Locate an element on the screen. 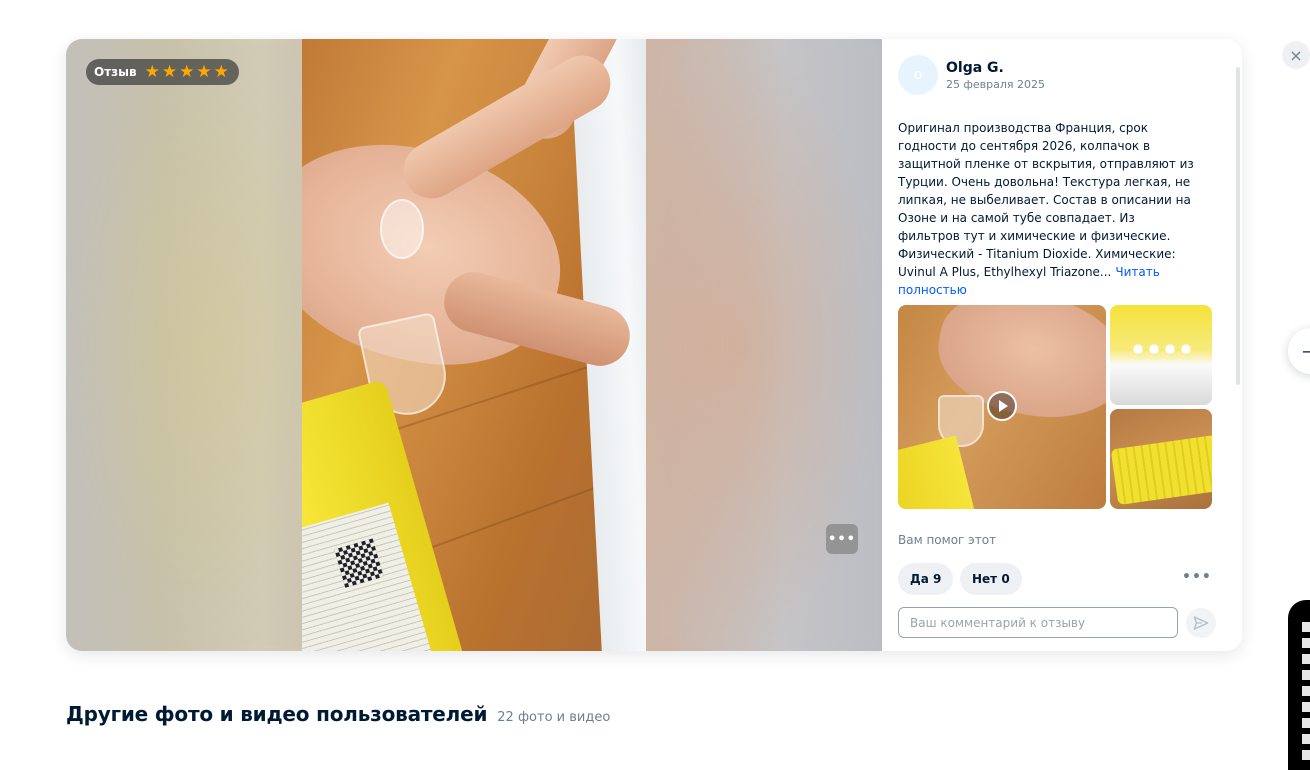 This screenshot has width=1310, height=770. side-widget is located at coordinates (1299, 685).